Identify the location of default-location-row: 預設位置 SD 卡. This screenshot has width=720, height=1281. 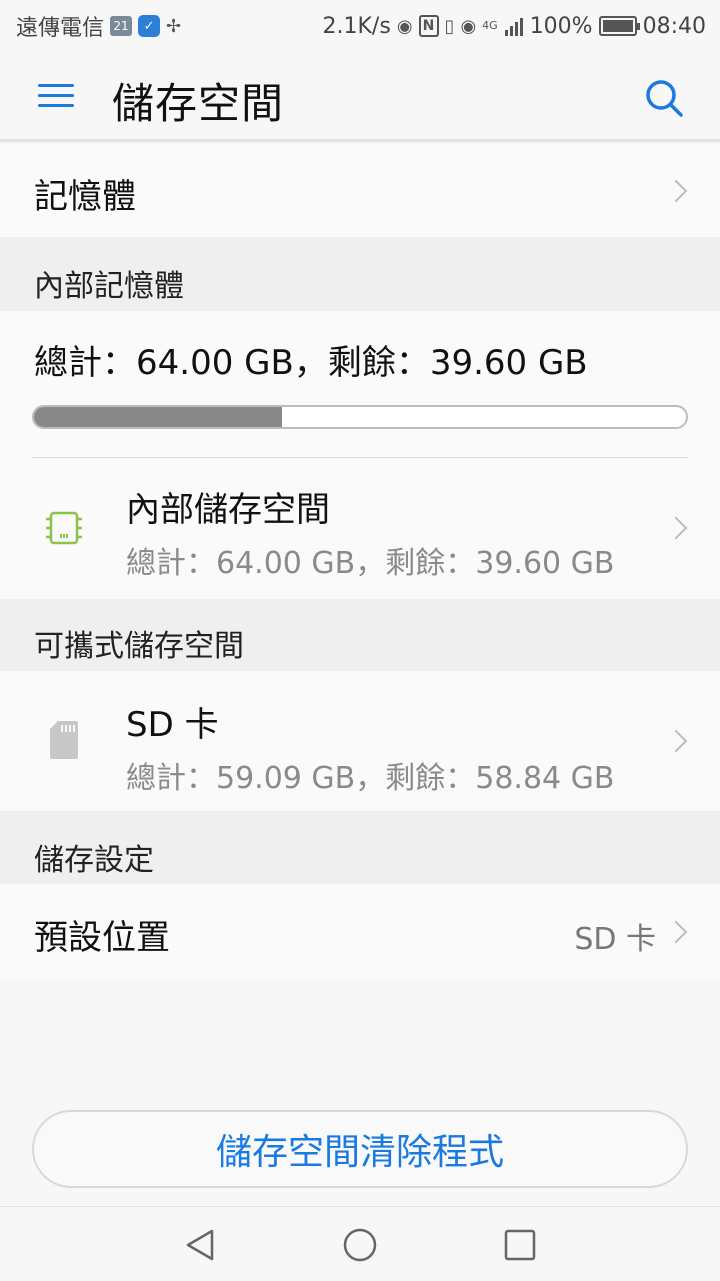
(360, 932).